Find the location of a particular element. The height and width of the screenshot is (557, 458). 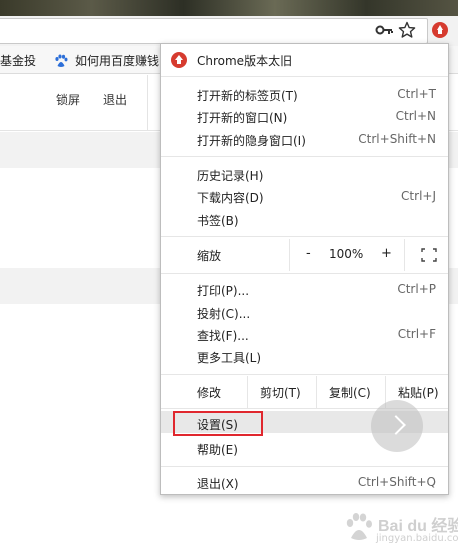

copy-label: 复制(C) is located at coordinates (350, 393).